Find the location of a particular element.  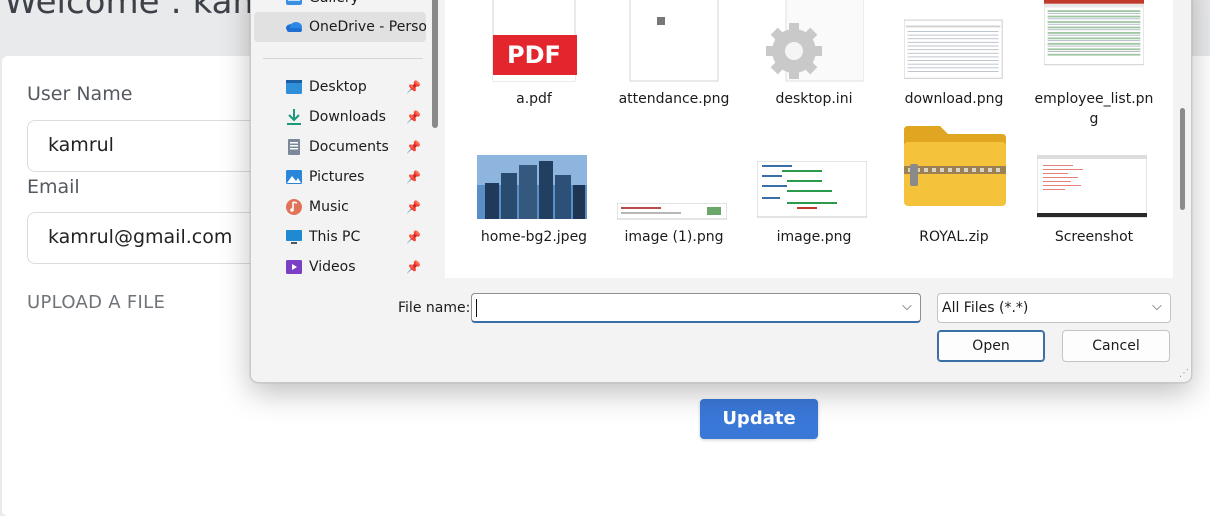

nav-item-documents: Documents 📌 is located at coordinates (340, 147).